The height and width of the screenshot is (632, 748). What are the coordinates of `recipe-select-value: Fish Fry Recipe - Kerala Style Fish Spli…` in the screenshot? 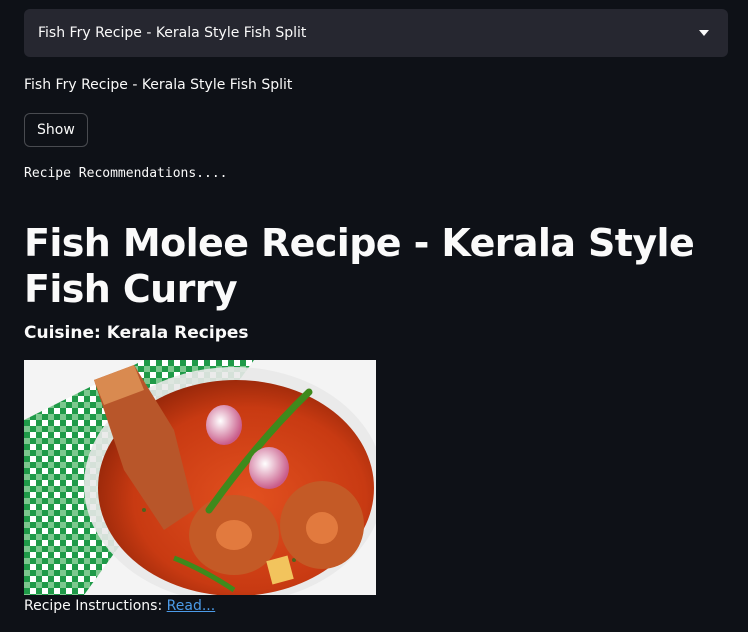 It's located at (172, 33).